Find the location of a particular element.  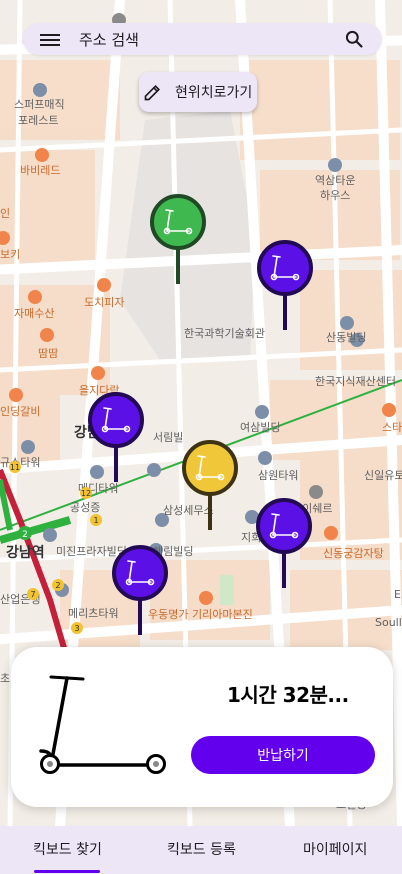

subway-badge-2b: 2 is located at coordinates (58, 585).